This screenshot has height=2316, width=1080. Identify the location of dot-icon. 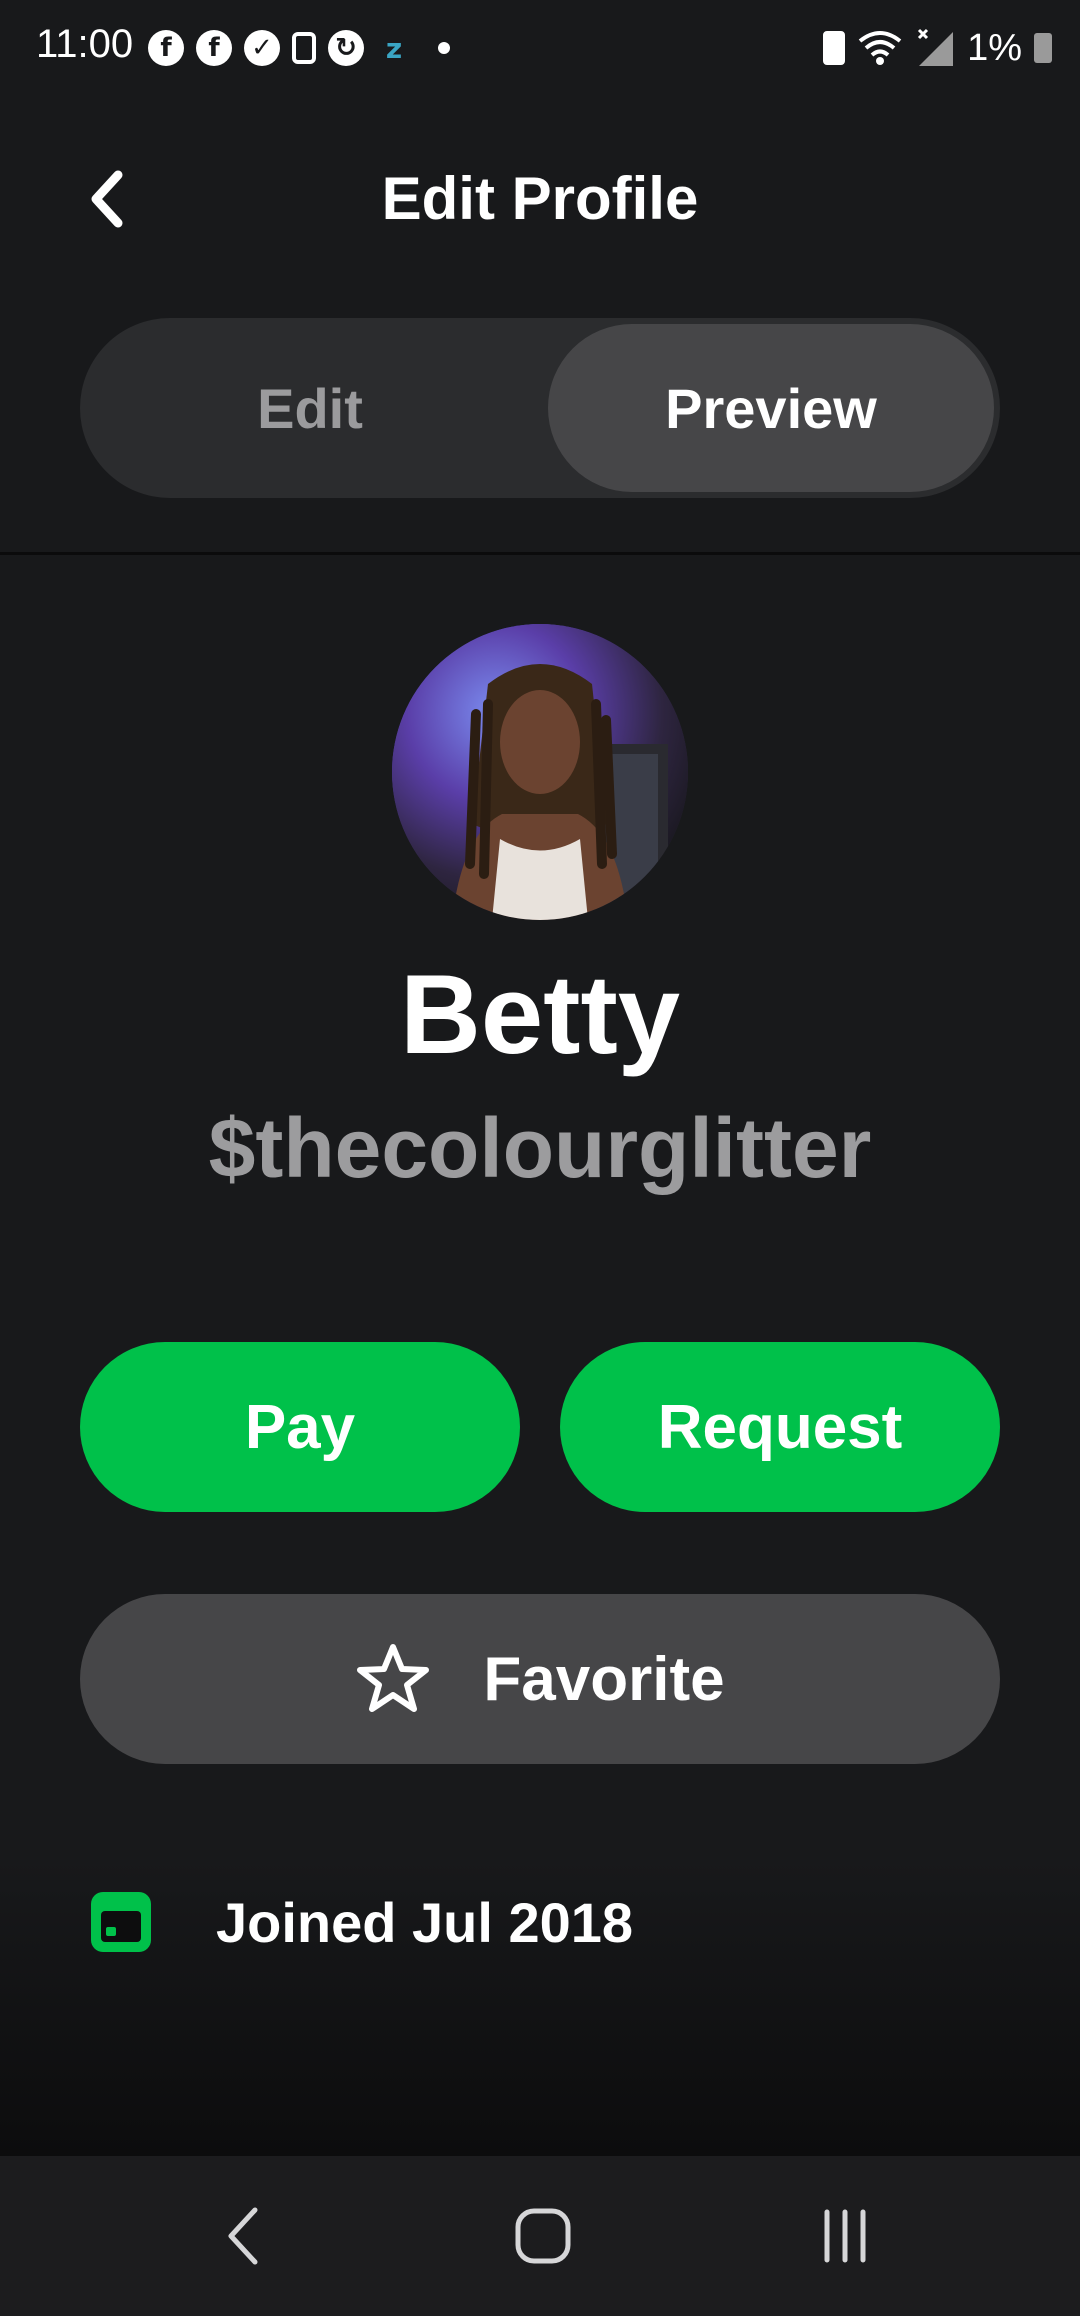
(444, 48).